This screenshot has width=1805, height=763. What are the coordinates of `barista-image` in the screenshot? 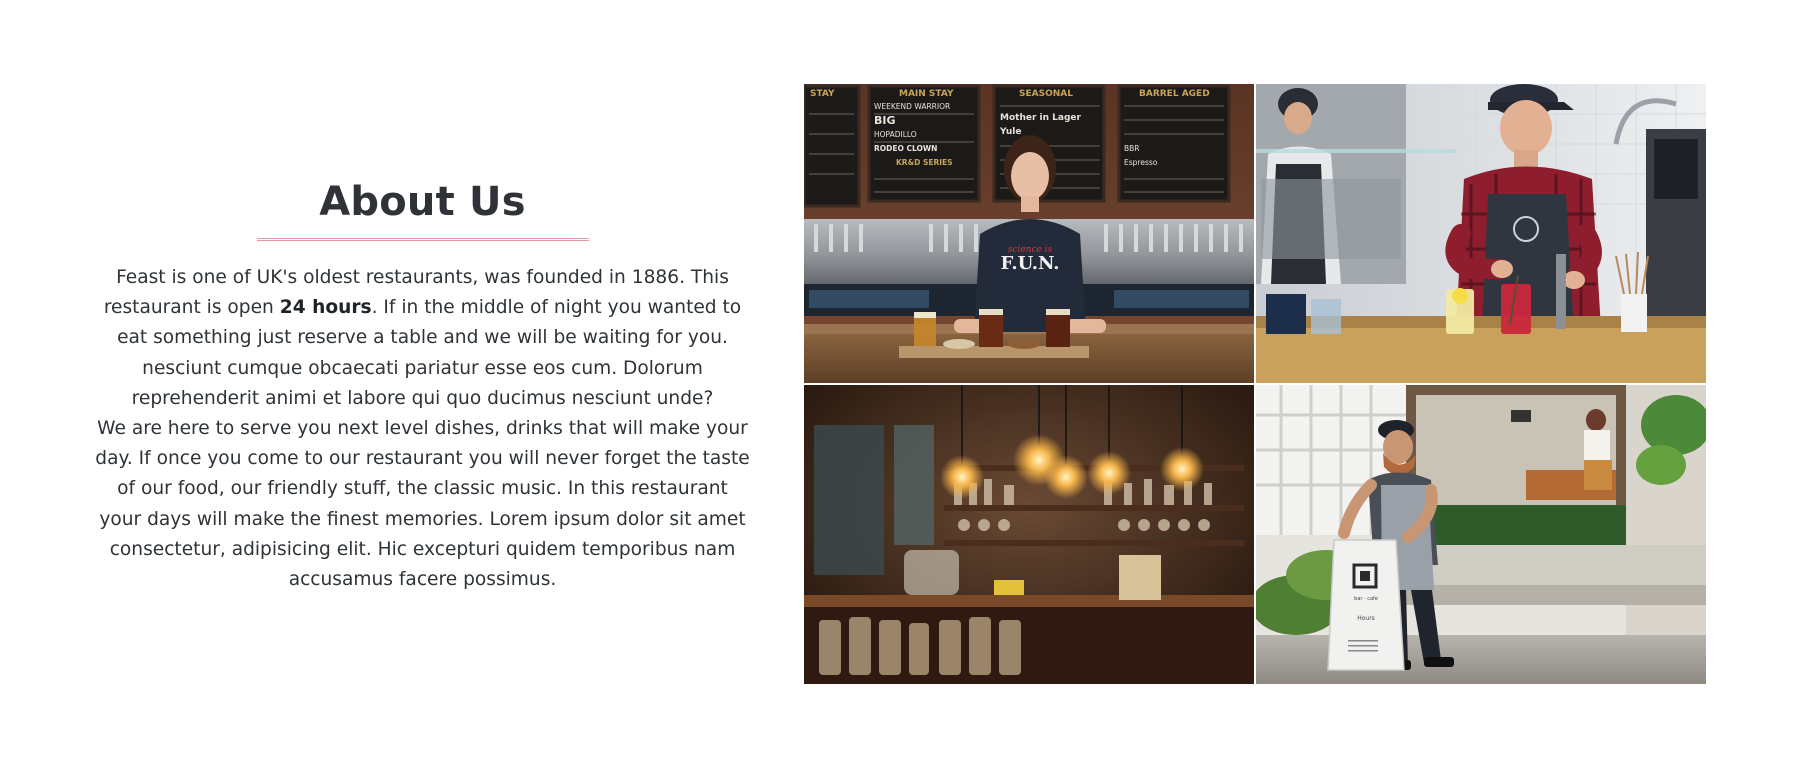 It's located at (1481, 233).